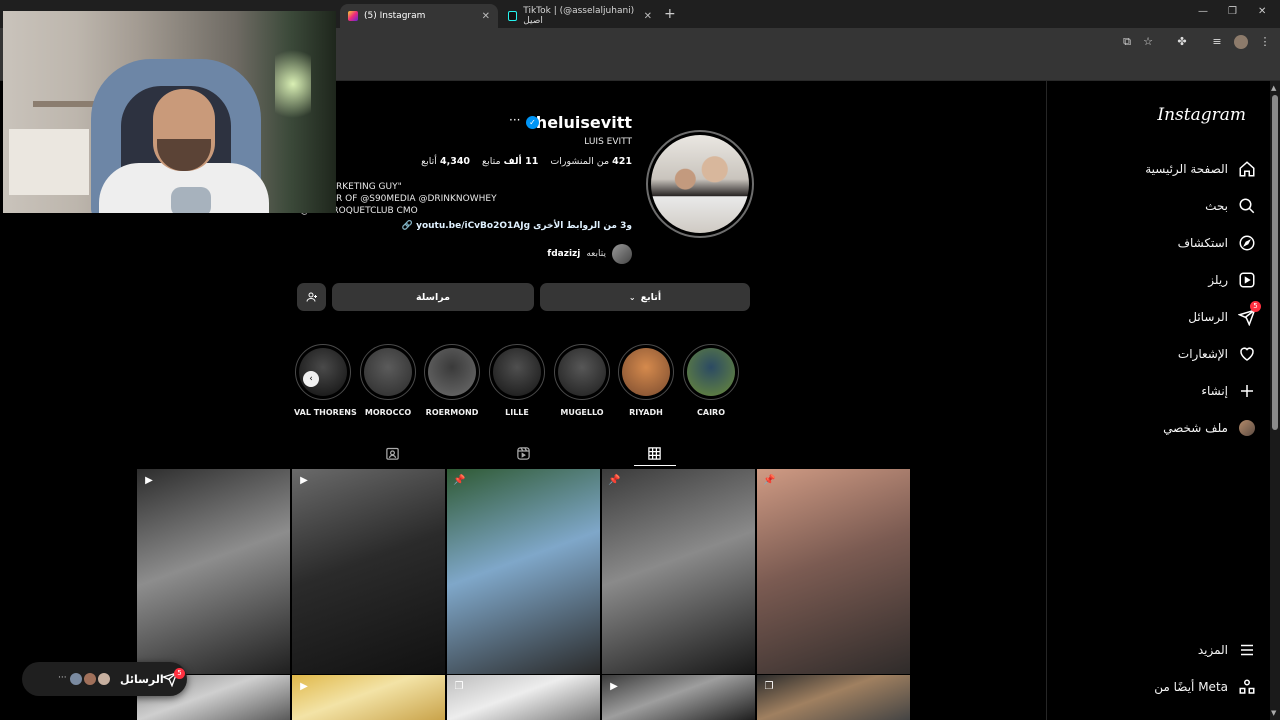  I want to click on bio-line: R OF @S90MEDIA @DRINKNOWHEY, so click(416, 199).